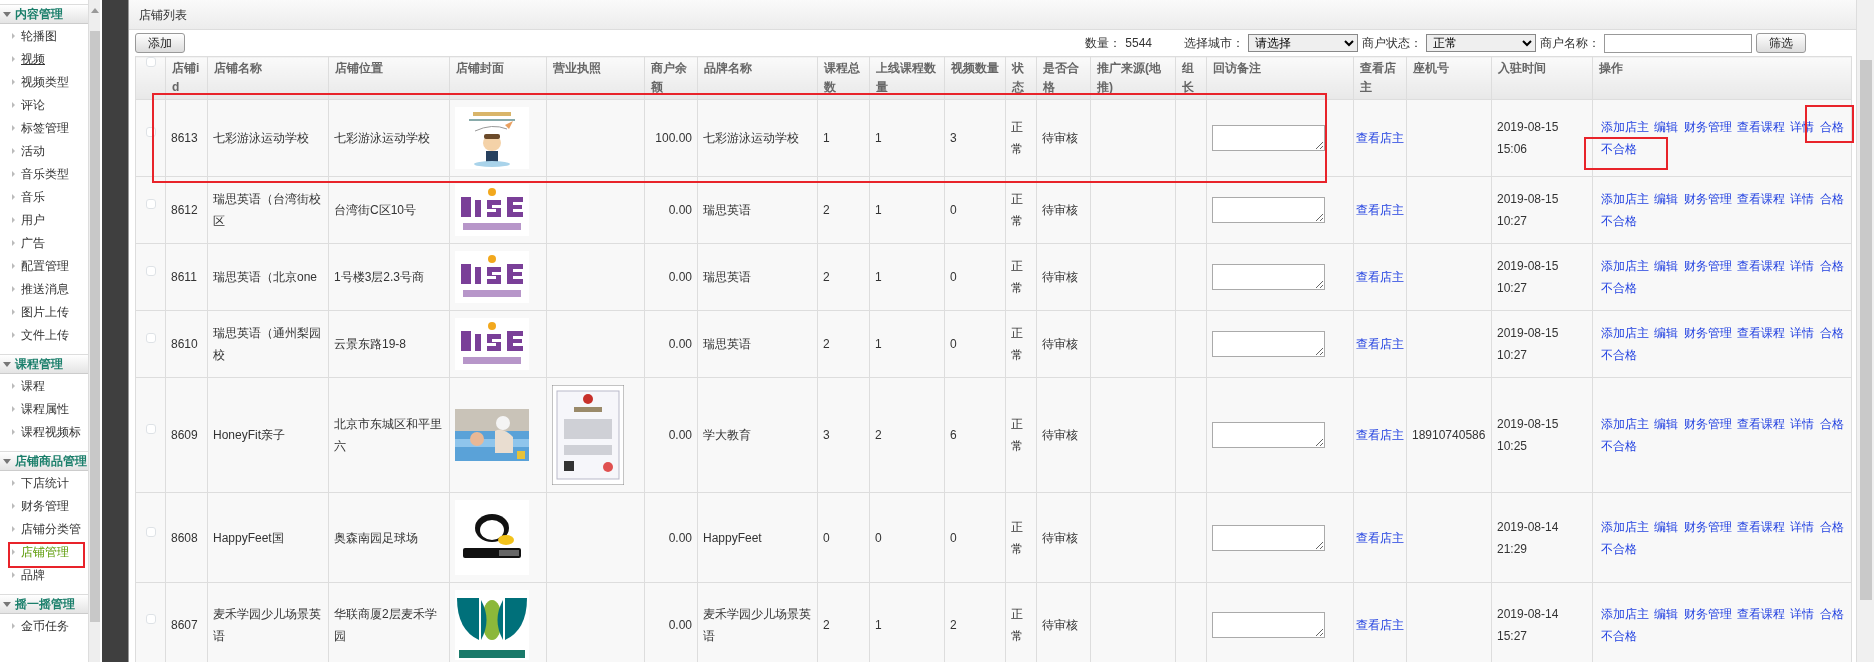 This screenshot has width=1874, height=662. Describe the element at coordinates (33, 150) in the screenshot. I see `sidebar-item: 活动` at that location.